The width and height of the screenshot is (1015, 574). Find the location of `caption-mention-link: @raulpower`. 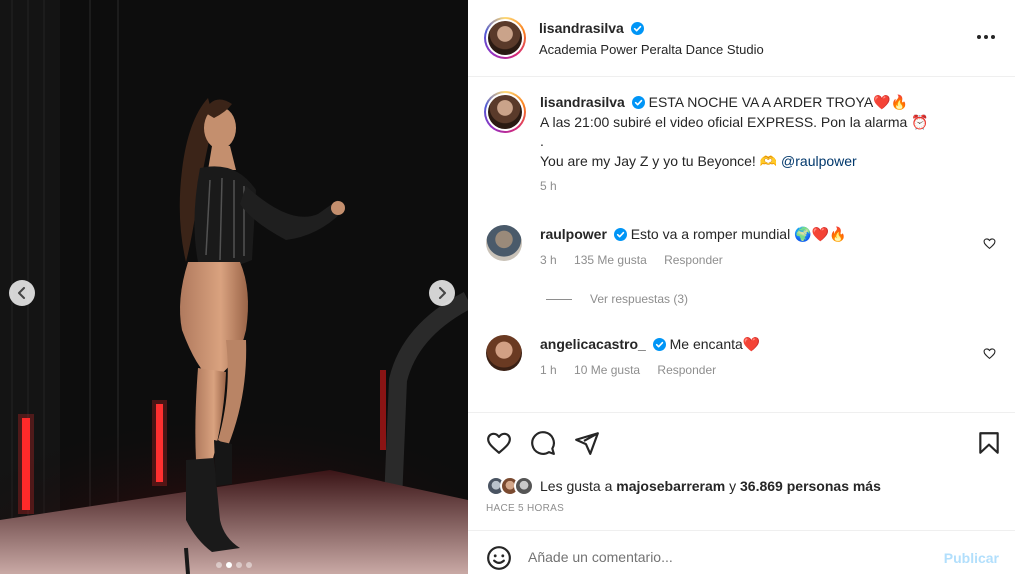

caption-mention-link: @raulpower is located at coordinates (819, 161).